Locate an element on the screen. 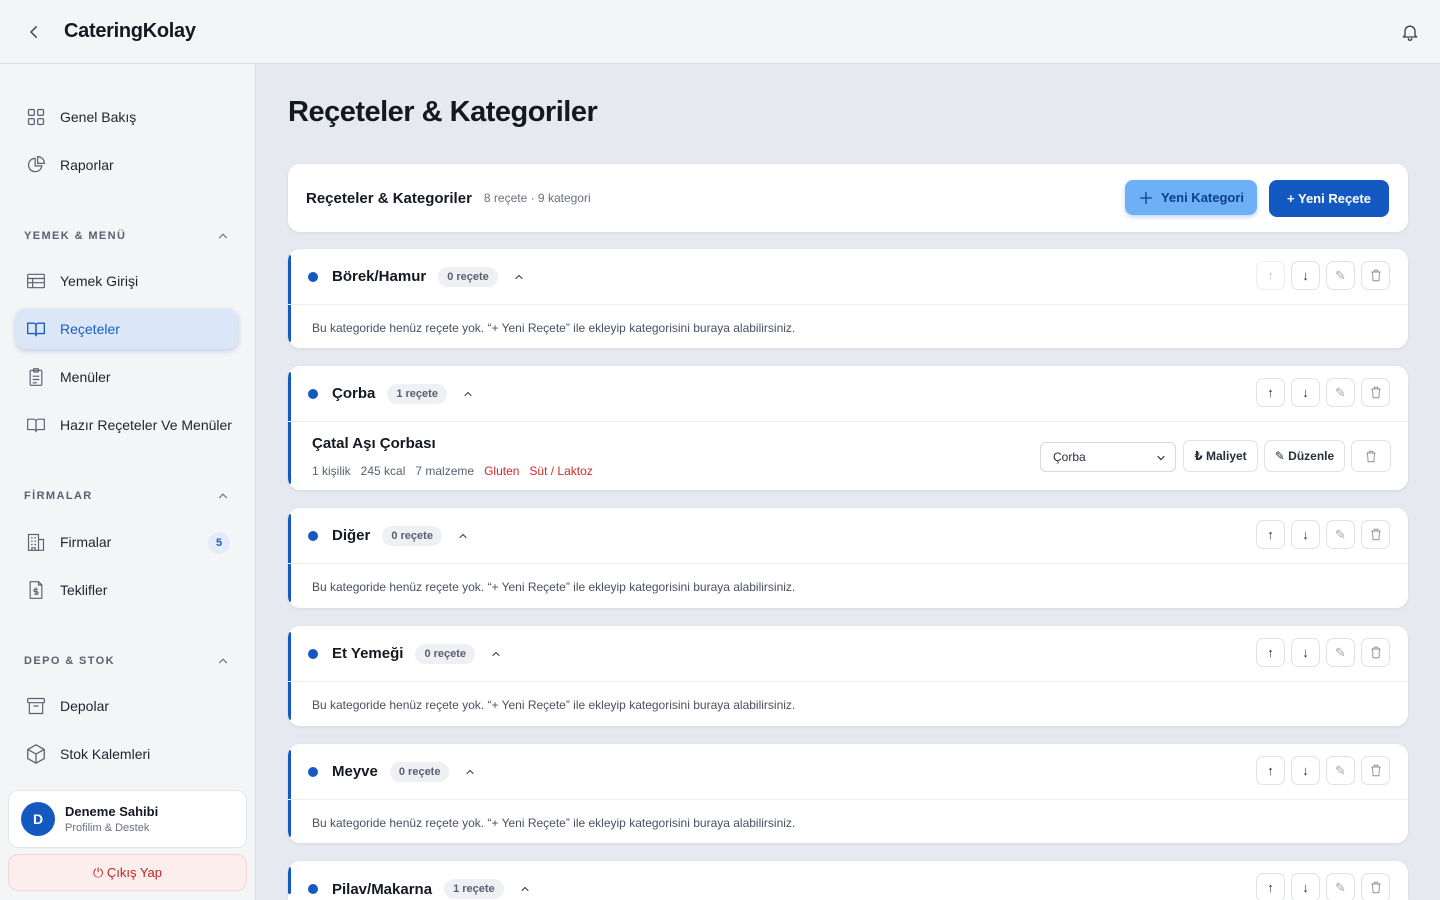  sidebar-item-genel-bakis: Genel Bakış is located at coordinates (127, 117).